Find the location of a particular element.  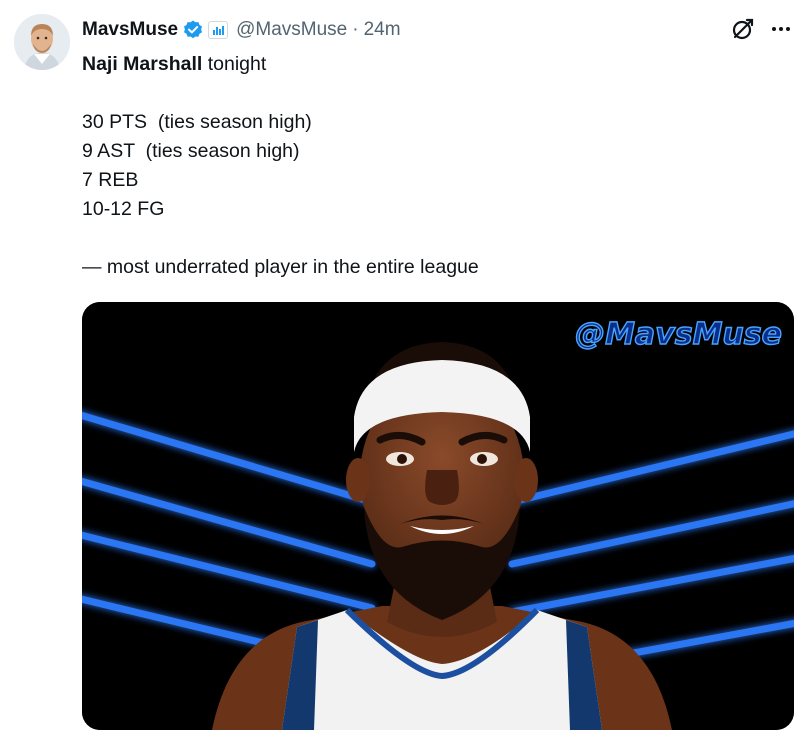

stat-assists: 9 AST (ties season high) is located at coordinates (191, 151).